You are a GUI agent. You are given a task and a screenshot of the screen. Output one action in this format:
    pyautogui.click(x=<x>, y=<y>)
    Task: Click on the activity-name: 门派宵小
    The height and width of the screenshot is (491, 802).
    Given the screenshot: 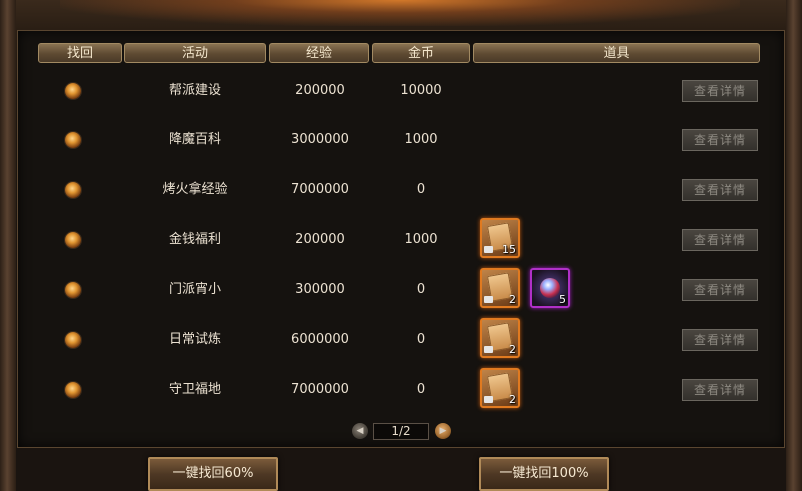 What is the action you would take?
    pyautogui.click(x=194, y=289)
    